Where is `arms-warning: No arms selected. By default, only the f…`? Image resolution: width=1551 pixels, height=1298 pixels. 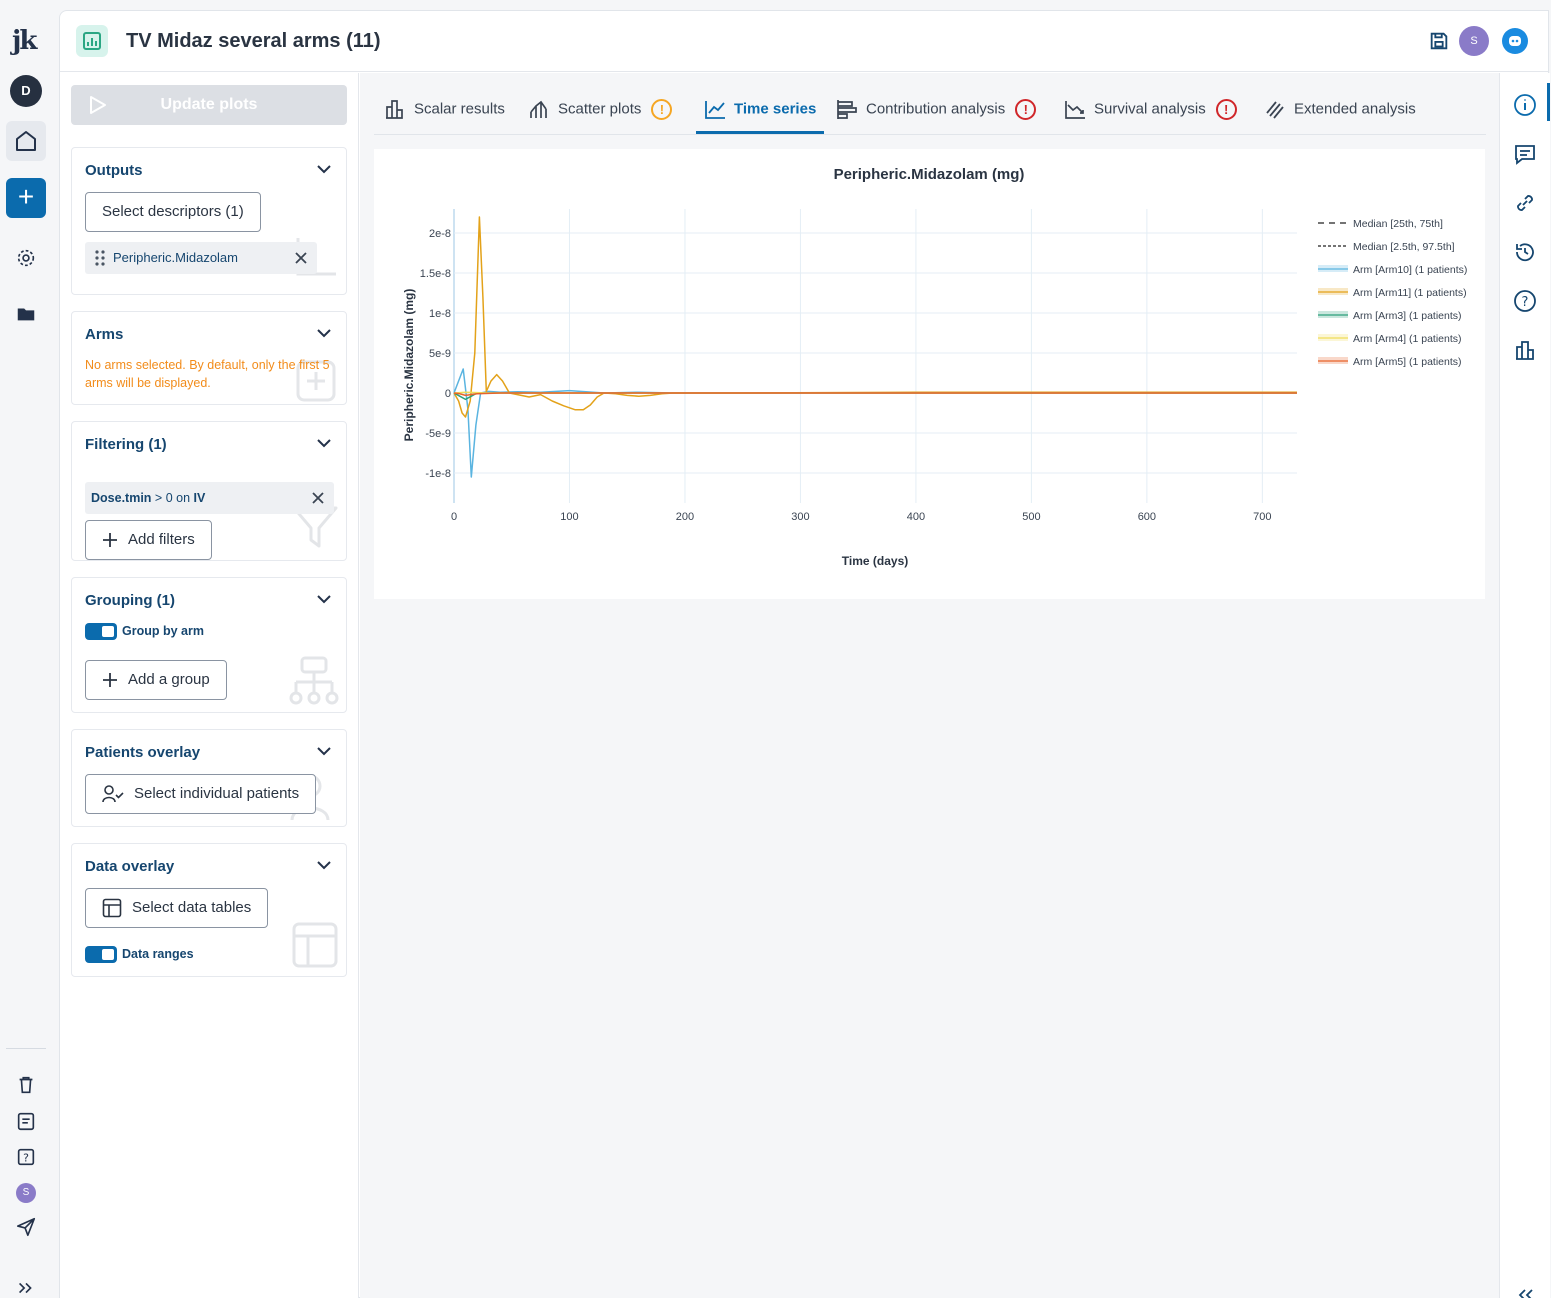 arms-warning: No arms selected. By default, only the f… is located at coordinates (207, 374).